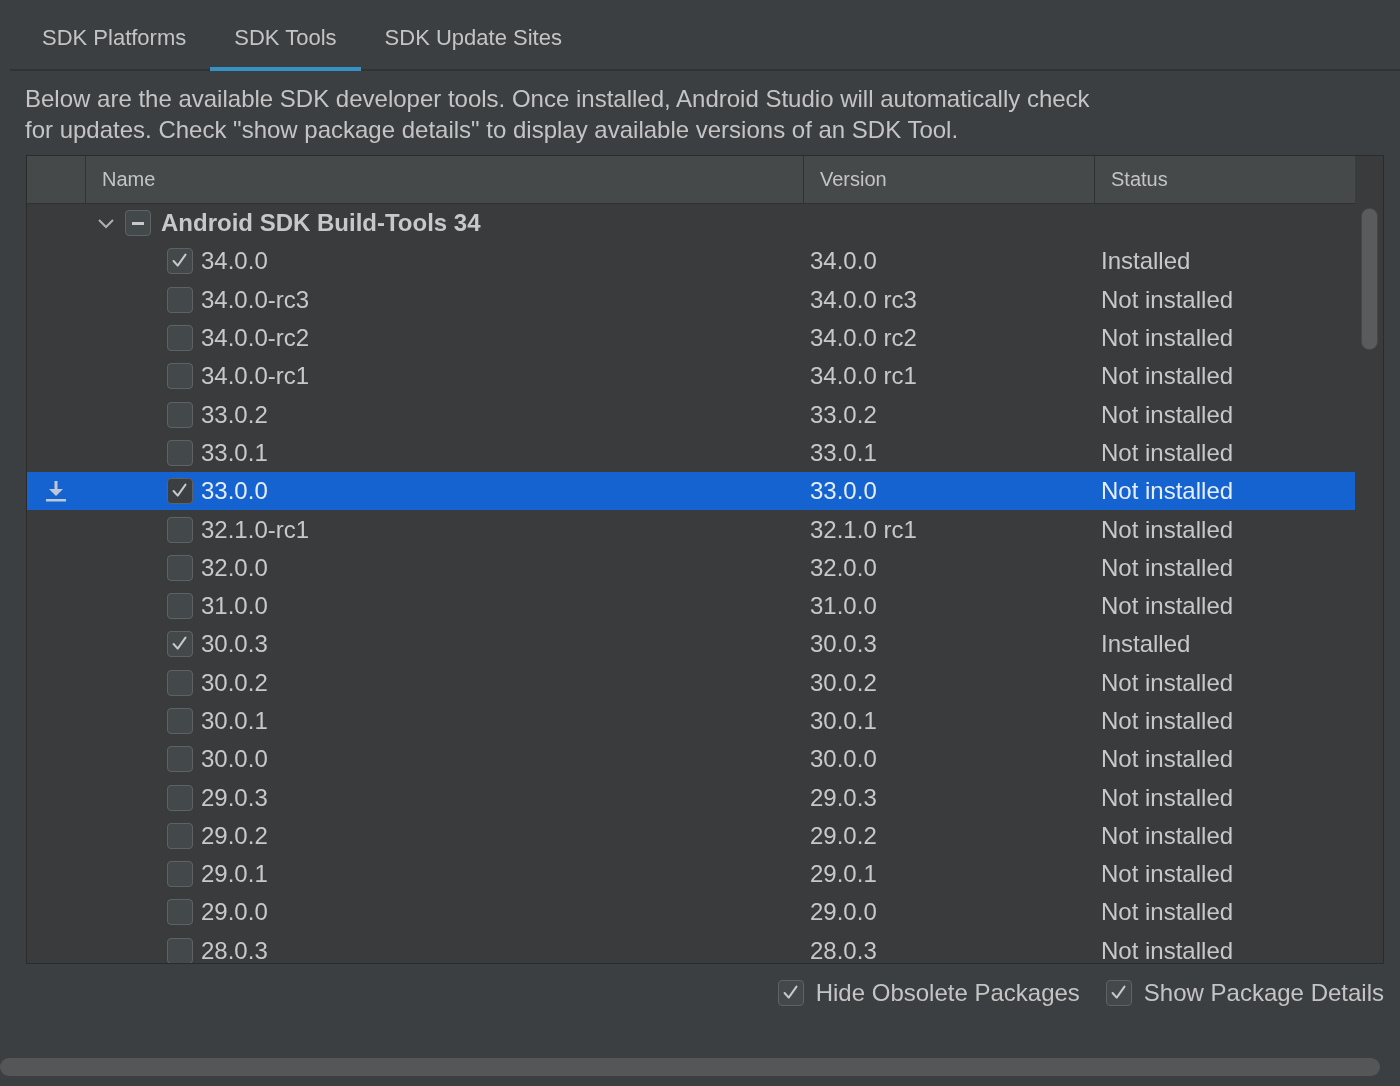  What do you see at coordinates (691, 491) in the screenshot?
I see `table-row: 33.0.0 33.0.0 Not installed` at bounding box center [691, 491].